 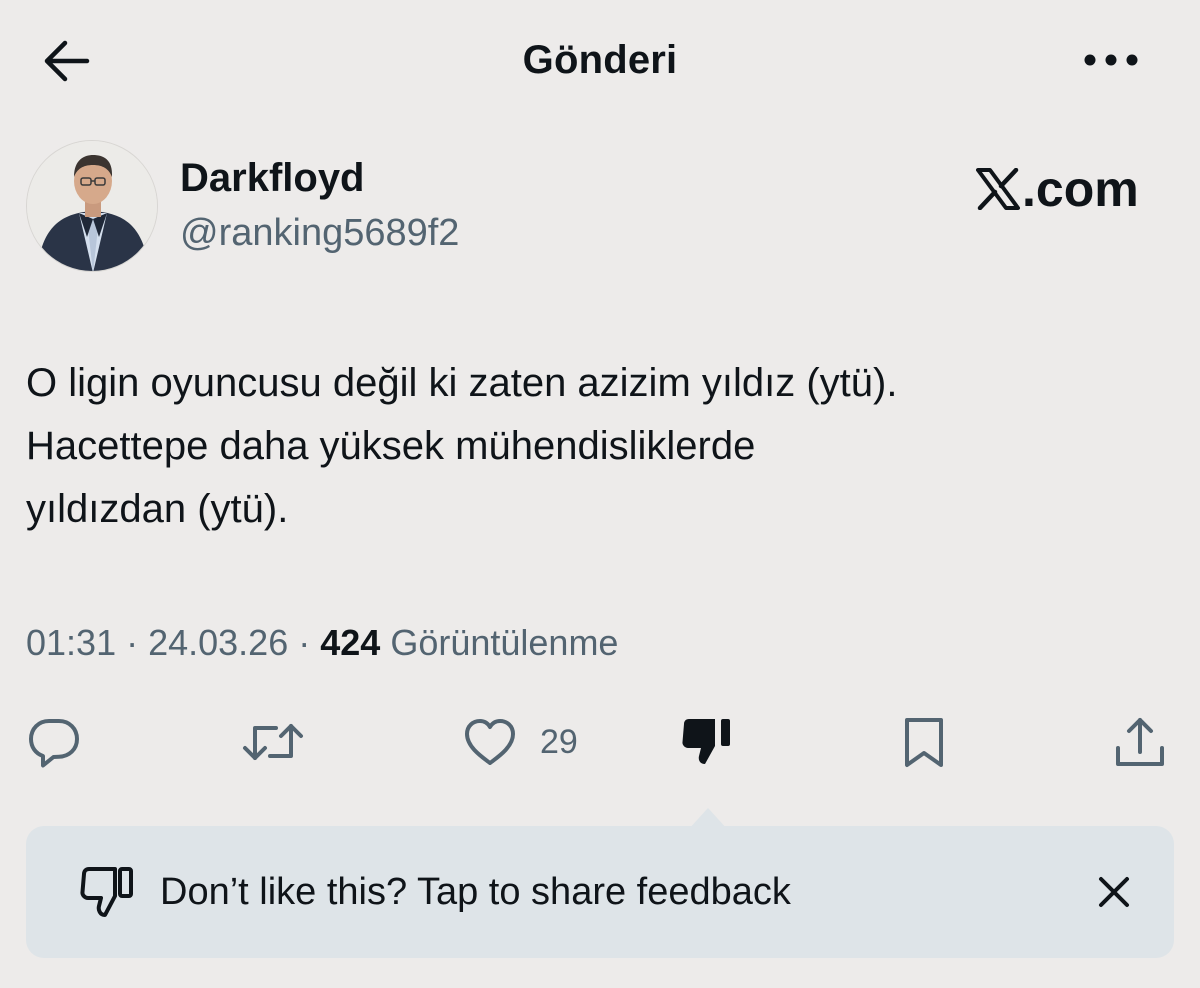 What do you see at coordinates (218, 643) in the screenshot?
I see `tweet-date: 24.03.26` at bounding box center [218, 643].